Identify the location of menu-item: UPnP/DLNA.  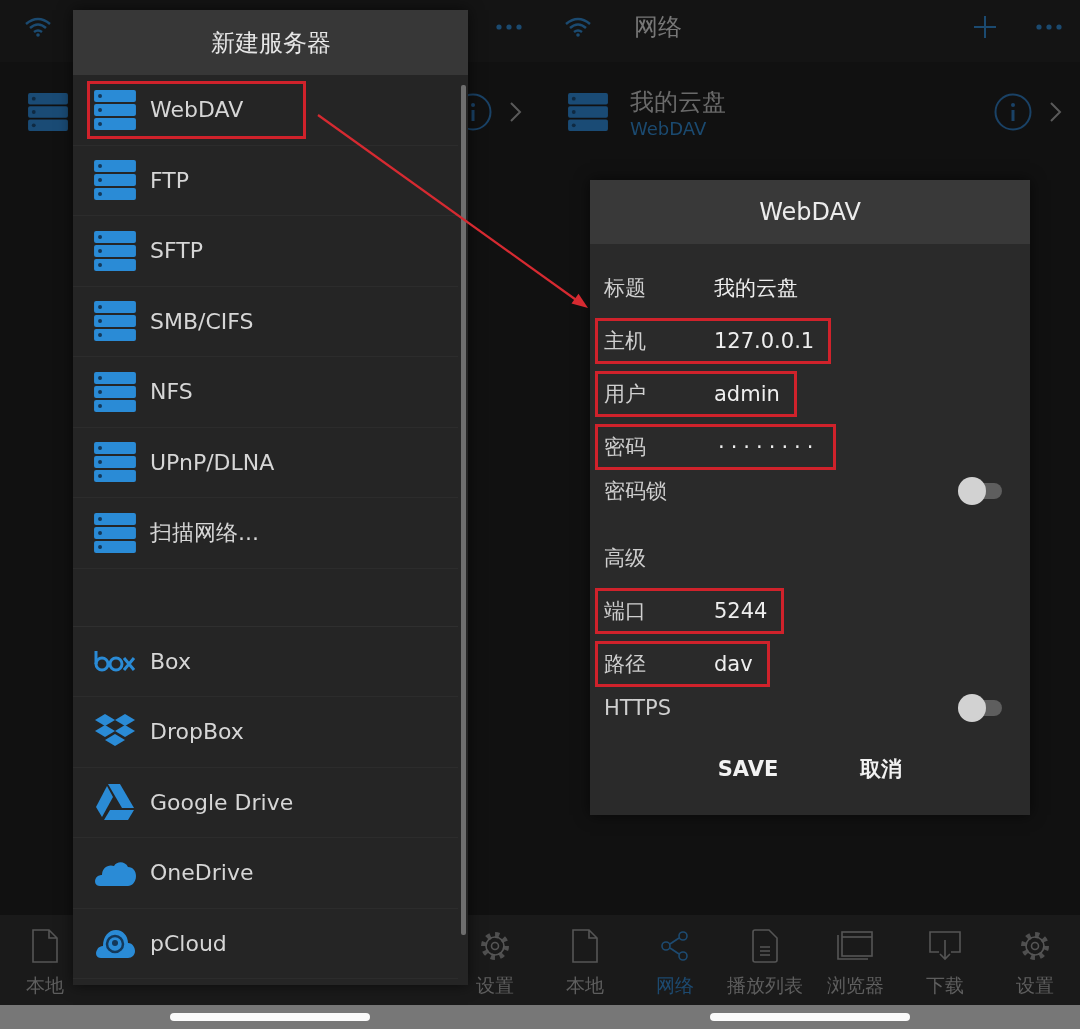
(265, 462).